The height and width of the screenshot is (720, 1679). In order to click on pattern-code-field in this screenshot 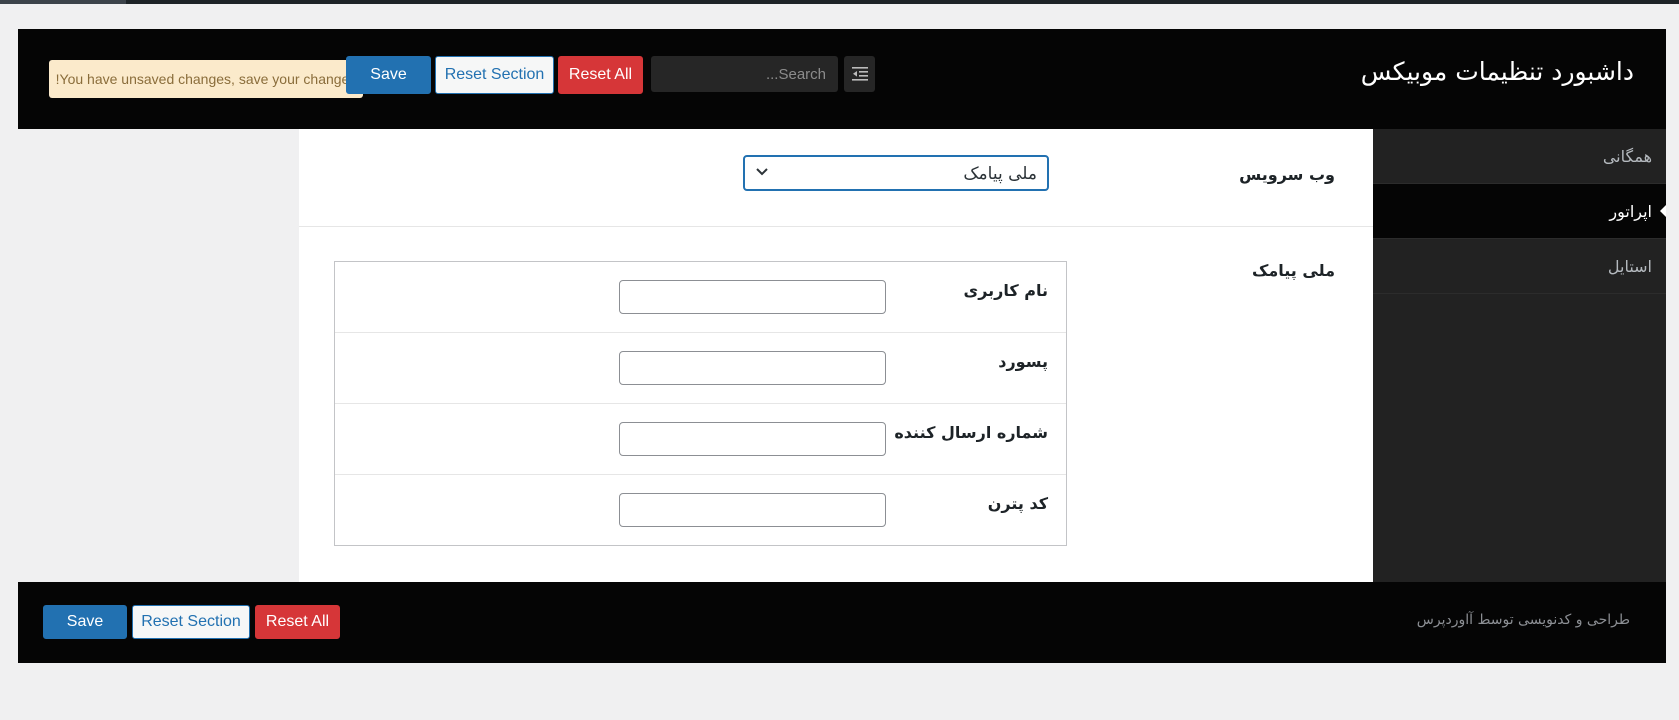, I will do `click(752, 510)`.